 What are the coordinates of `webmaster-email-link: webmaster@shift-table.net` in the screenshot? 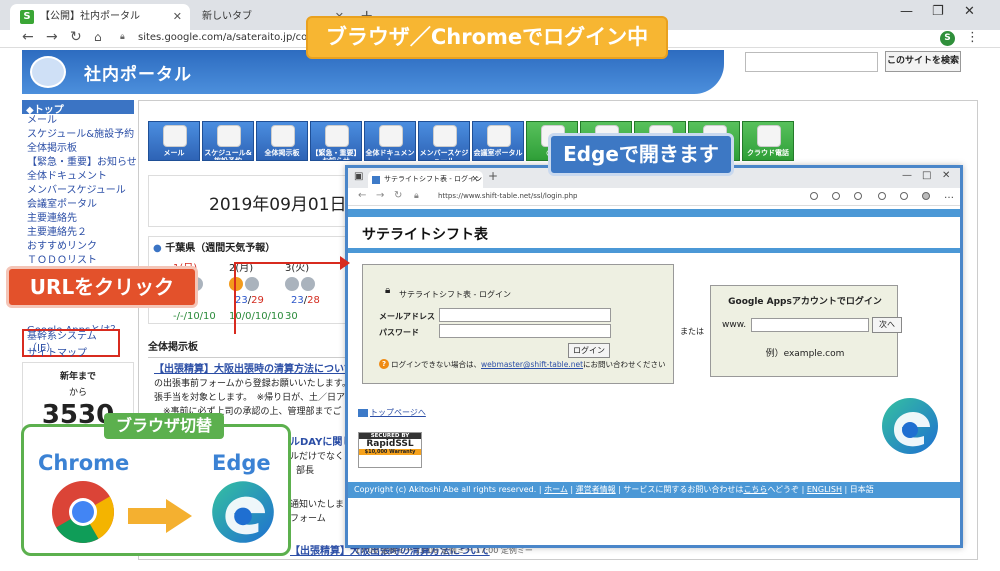 It's located at (532, 364).